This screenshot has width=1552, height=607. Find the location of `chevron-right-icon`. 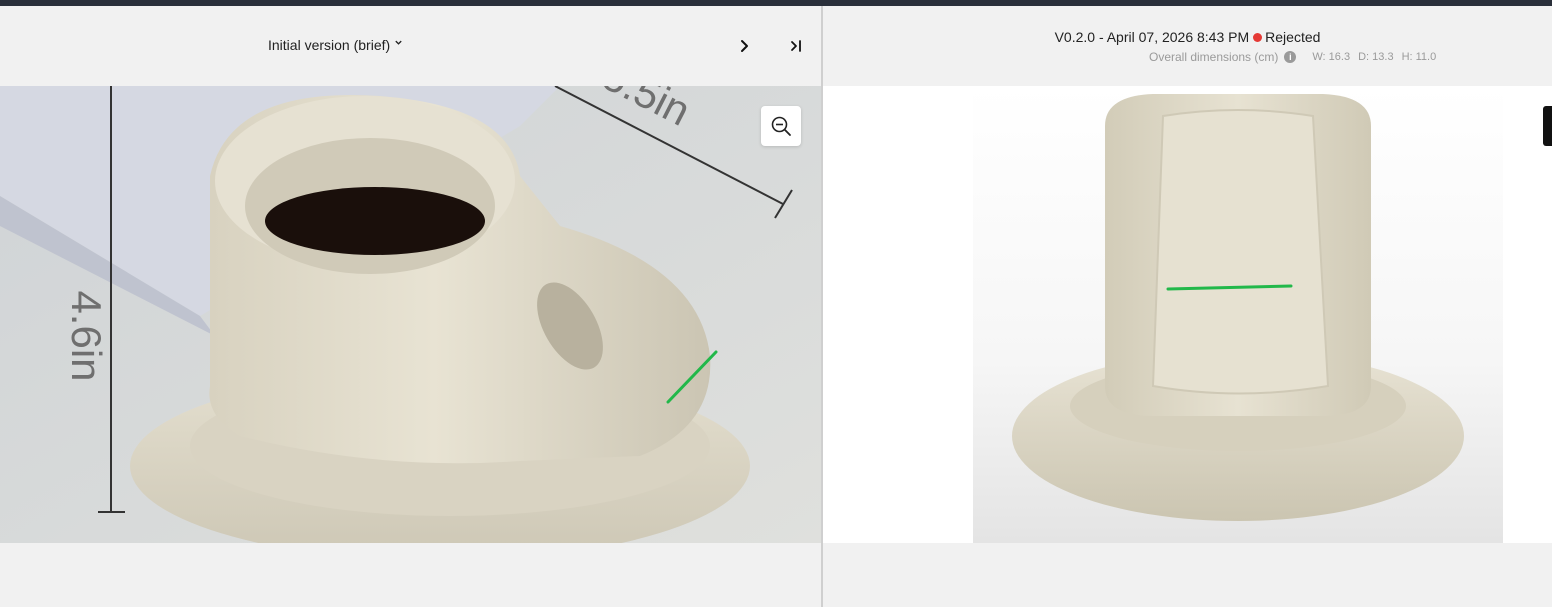

chevron-right-icon is located at coordinates (744, 46).